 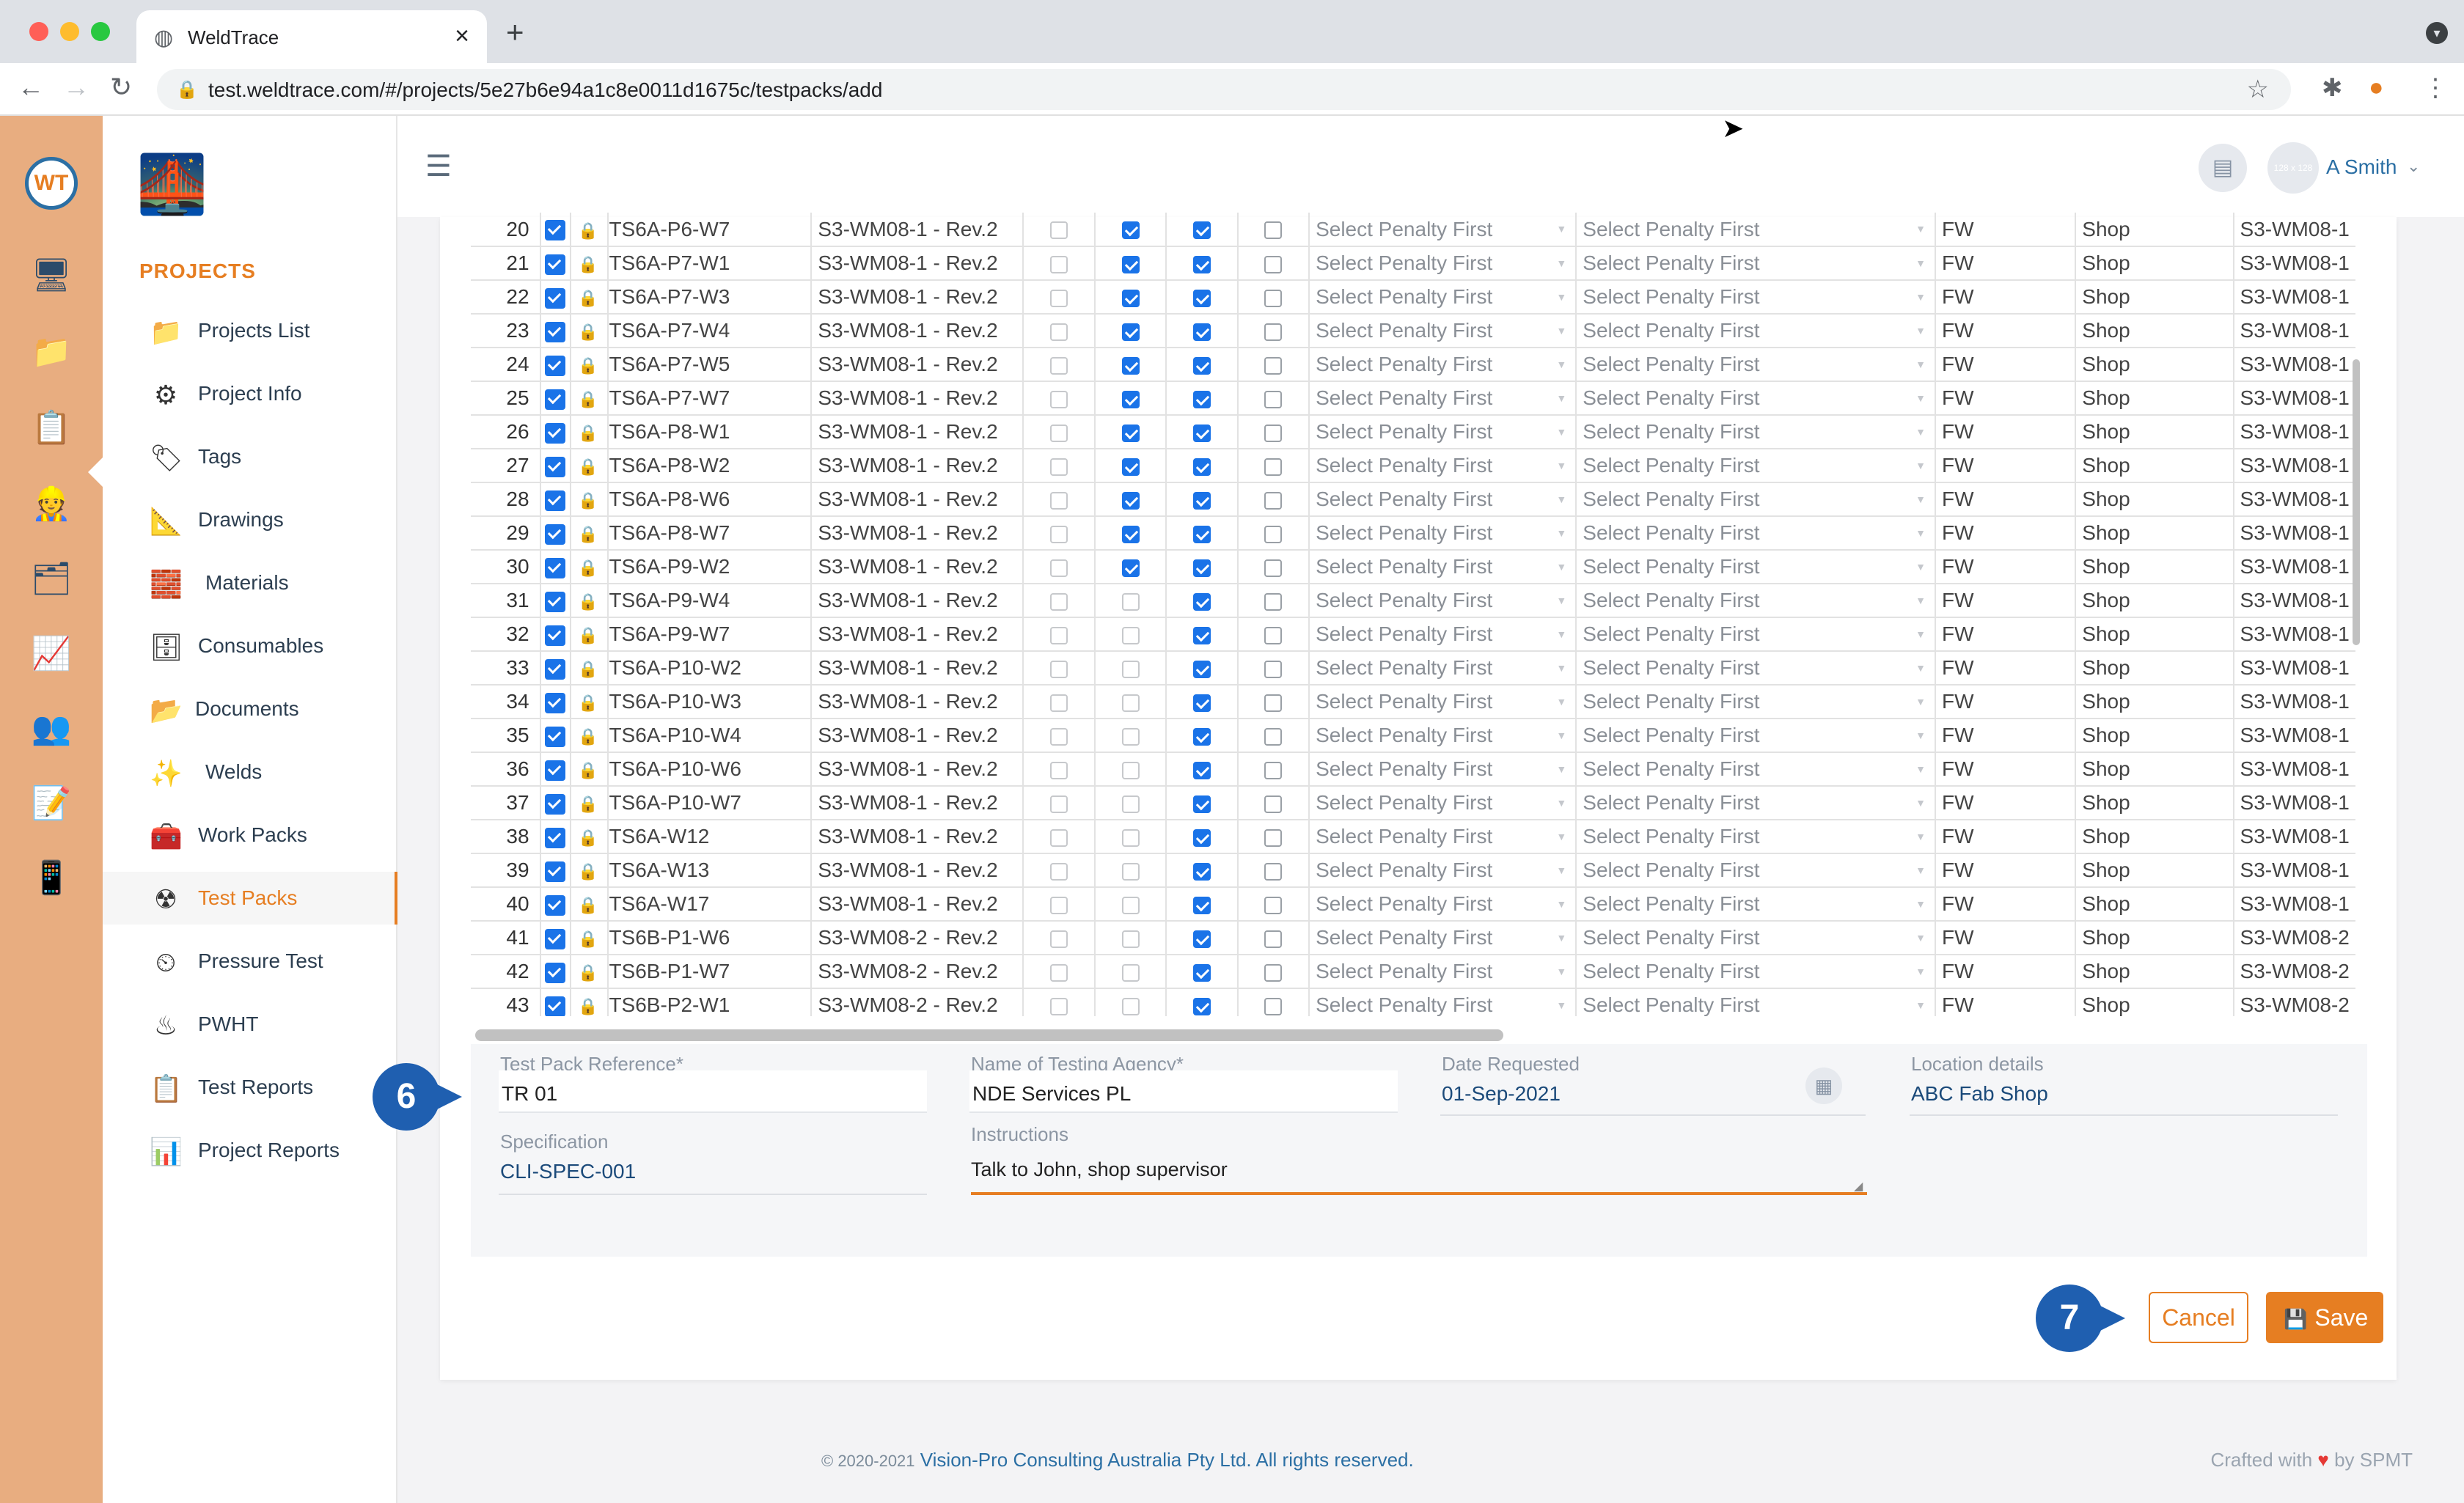 I want to click on sidebar-item-documents: 📂 Documents, so click(x=250, y=709).